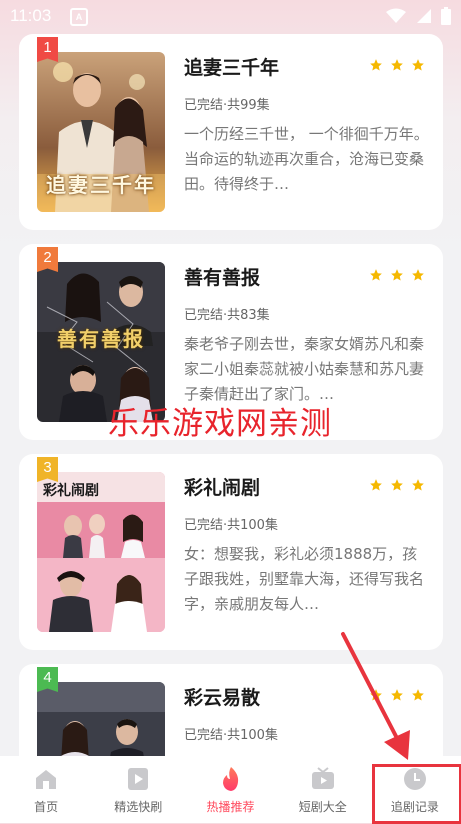 This screenshot has width=461, height=824. I want to click on poster-title: 追妻三千年, so click(101, 185).